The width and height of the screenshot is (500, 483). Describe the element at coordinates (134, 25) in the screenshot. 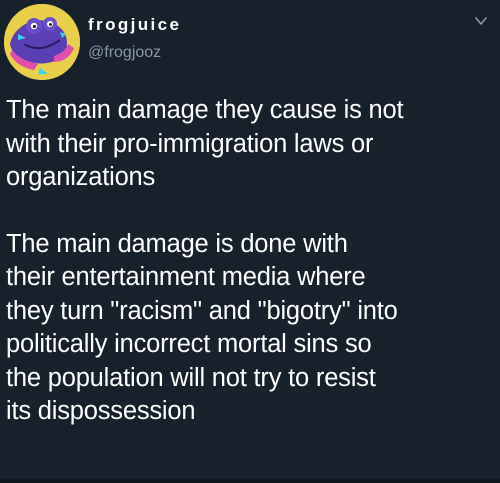

I see `display-name: frogjuice` at that location.